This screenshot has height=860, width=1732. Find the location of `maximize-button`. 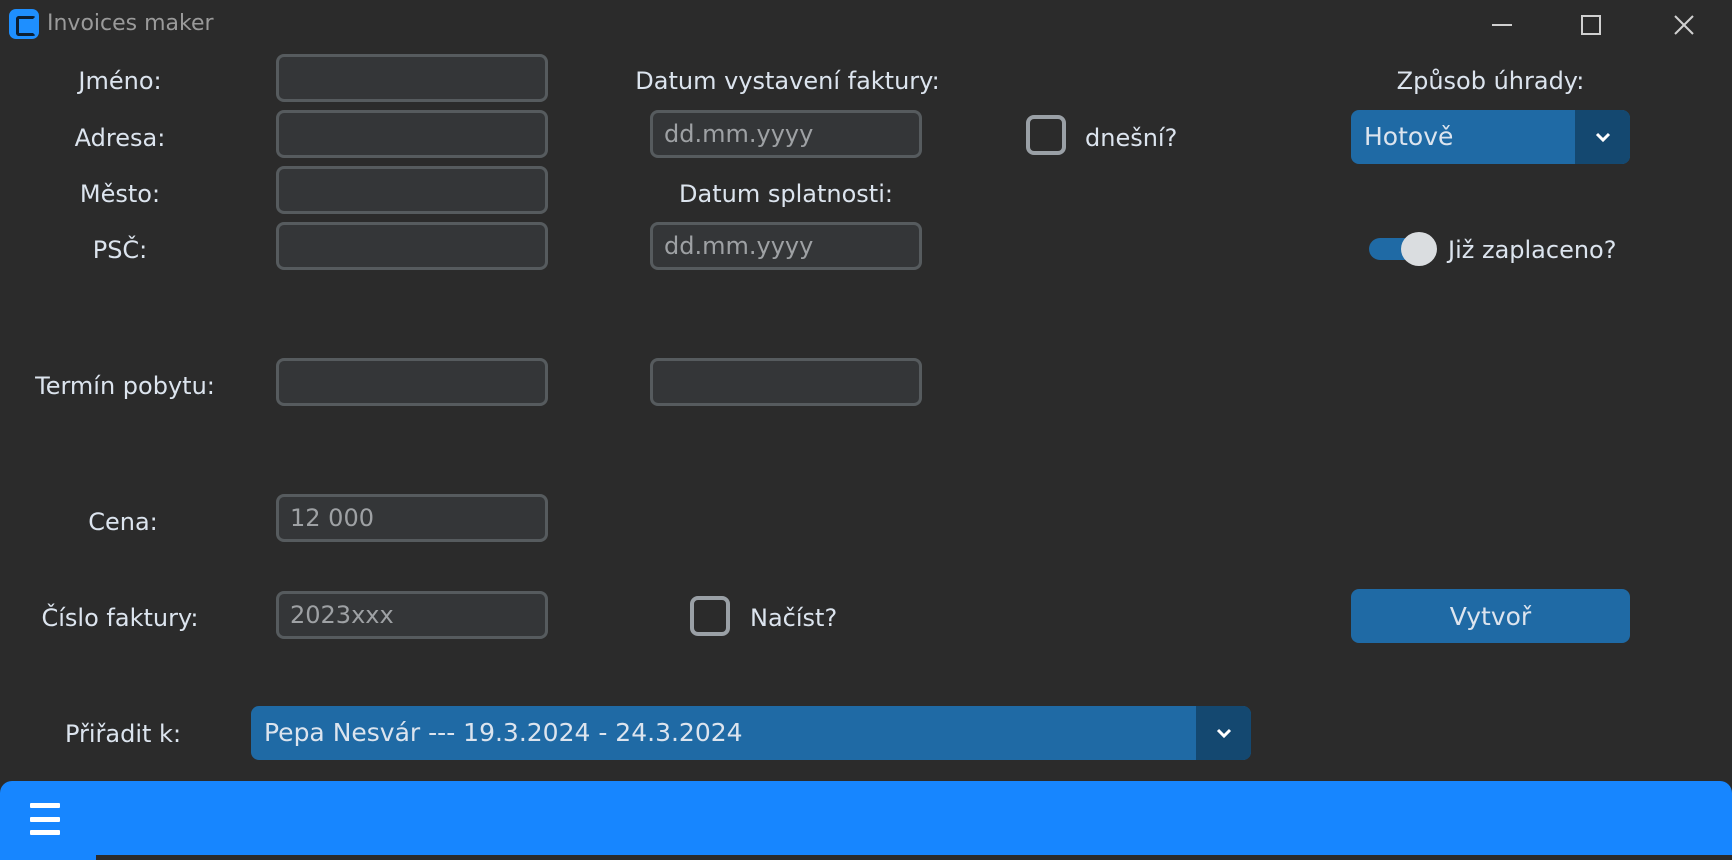

maximize-button is located at coordinates (1591, 25).